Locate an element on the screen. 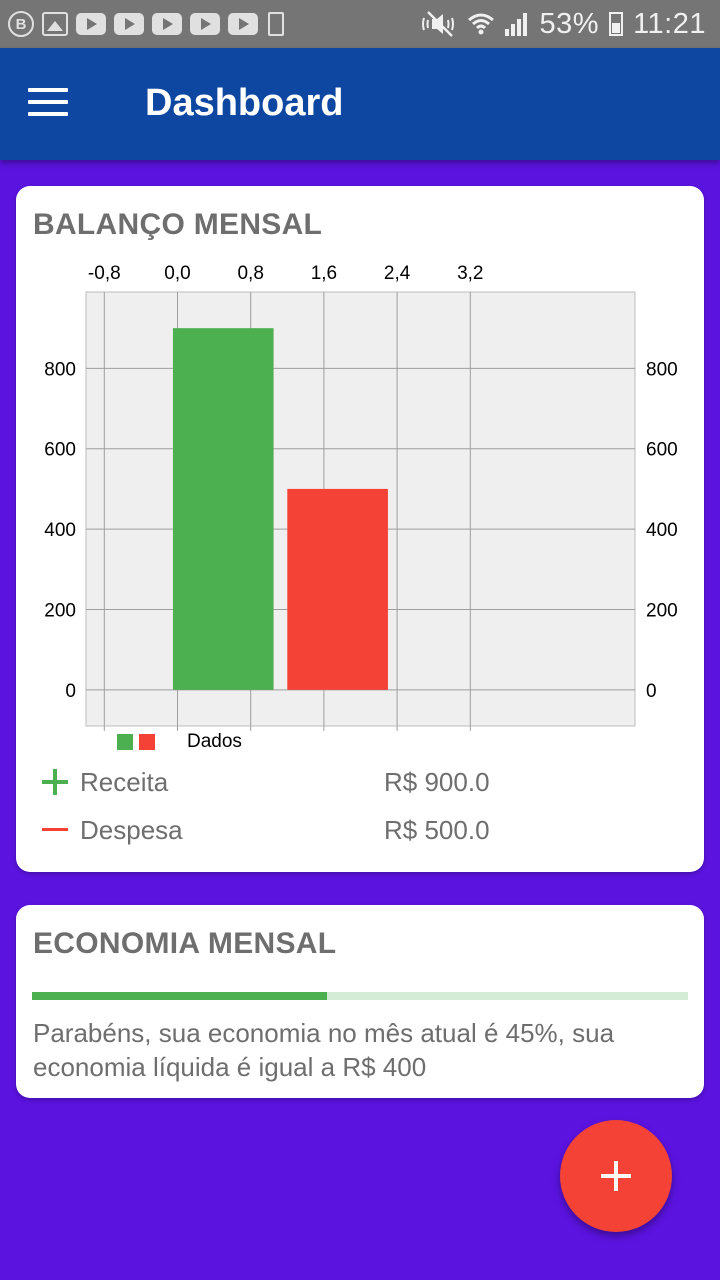  despesa-label: Despesa is located at coordinates (131, 829).